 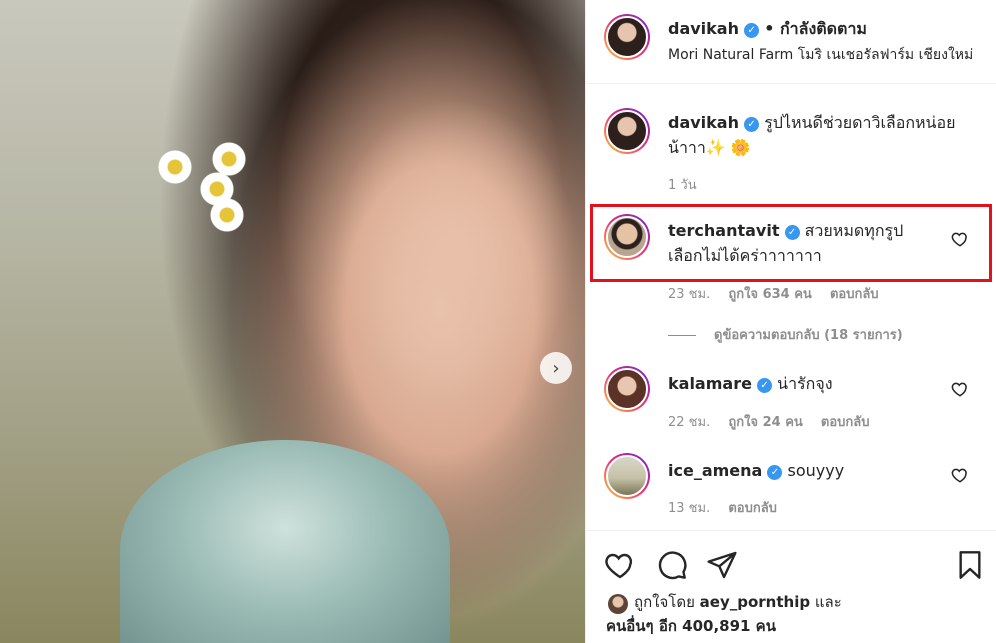 I want to click on comment-text-line1: souyyy, so click(x=816, y=470).